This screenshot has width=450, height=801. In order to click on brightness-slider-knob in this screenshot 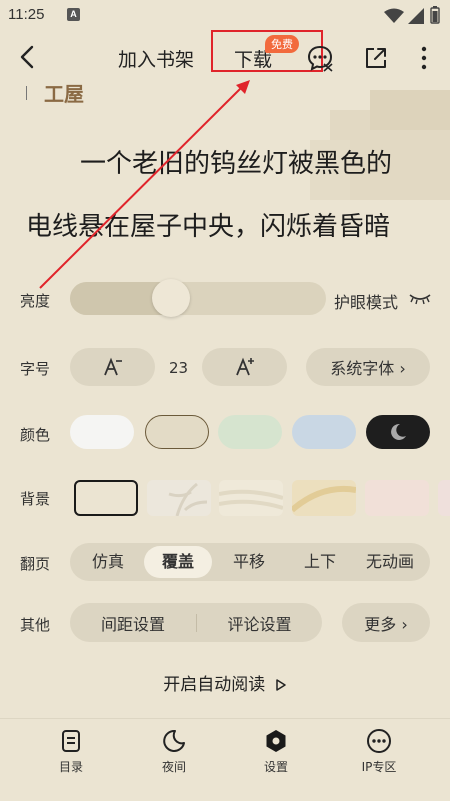, I will do `click(171, 298)`.